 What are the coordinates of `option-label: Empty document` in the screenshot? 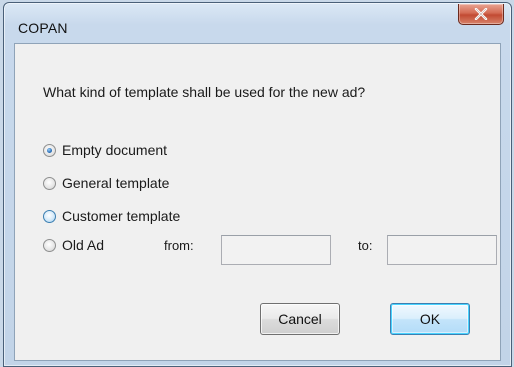 It's located at (115, 150).